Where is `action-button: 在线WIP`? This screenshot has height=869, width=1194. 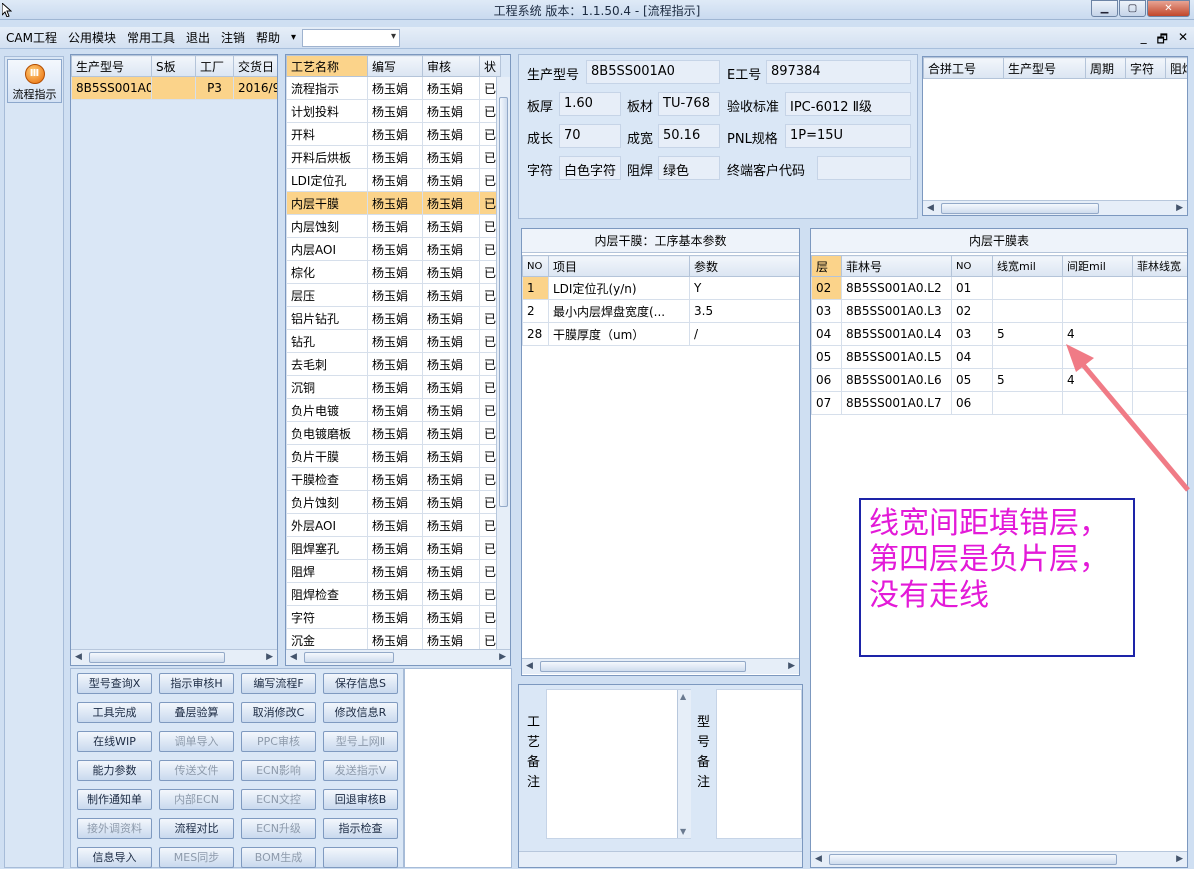
action-button: 在线WIP is located at coordinates (114, 741).